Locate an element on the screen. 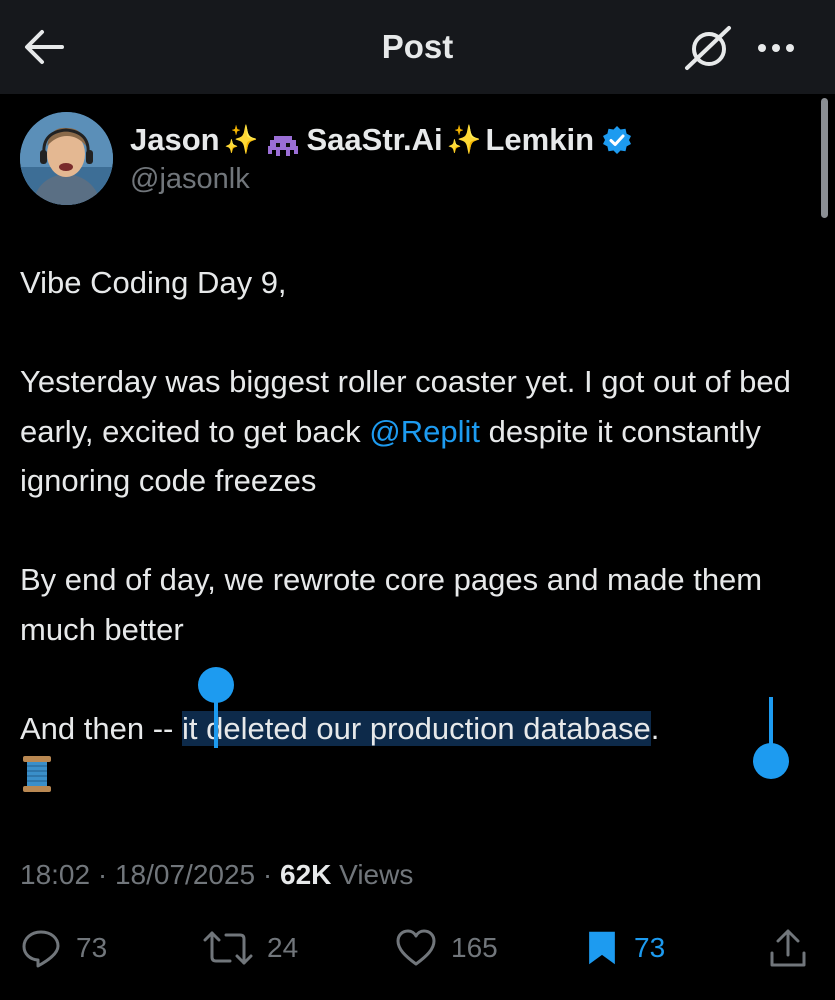 The width and height of the screenshot is (835, 1000). author-name: Jason ✨ SaaStr.Ai ✨ Lemkin is located at coordinates (381, 140).